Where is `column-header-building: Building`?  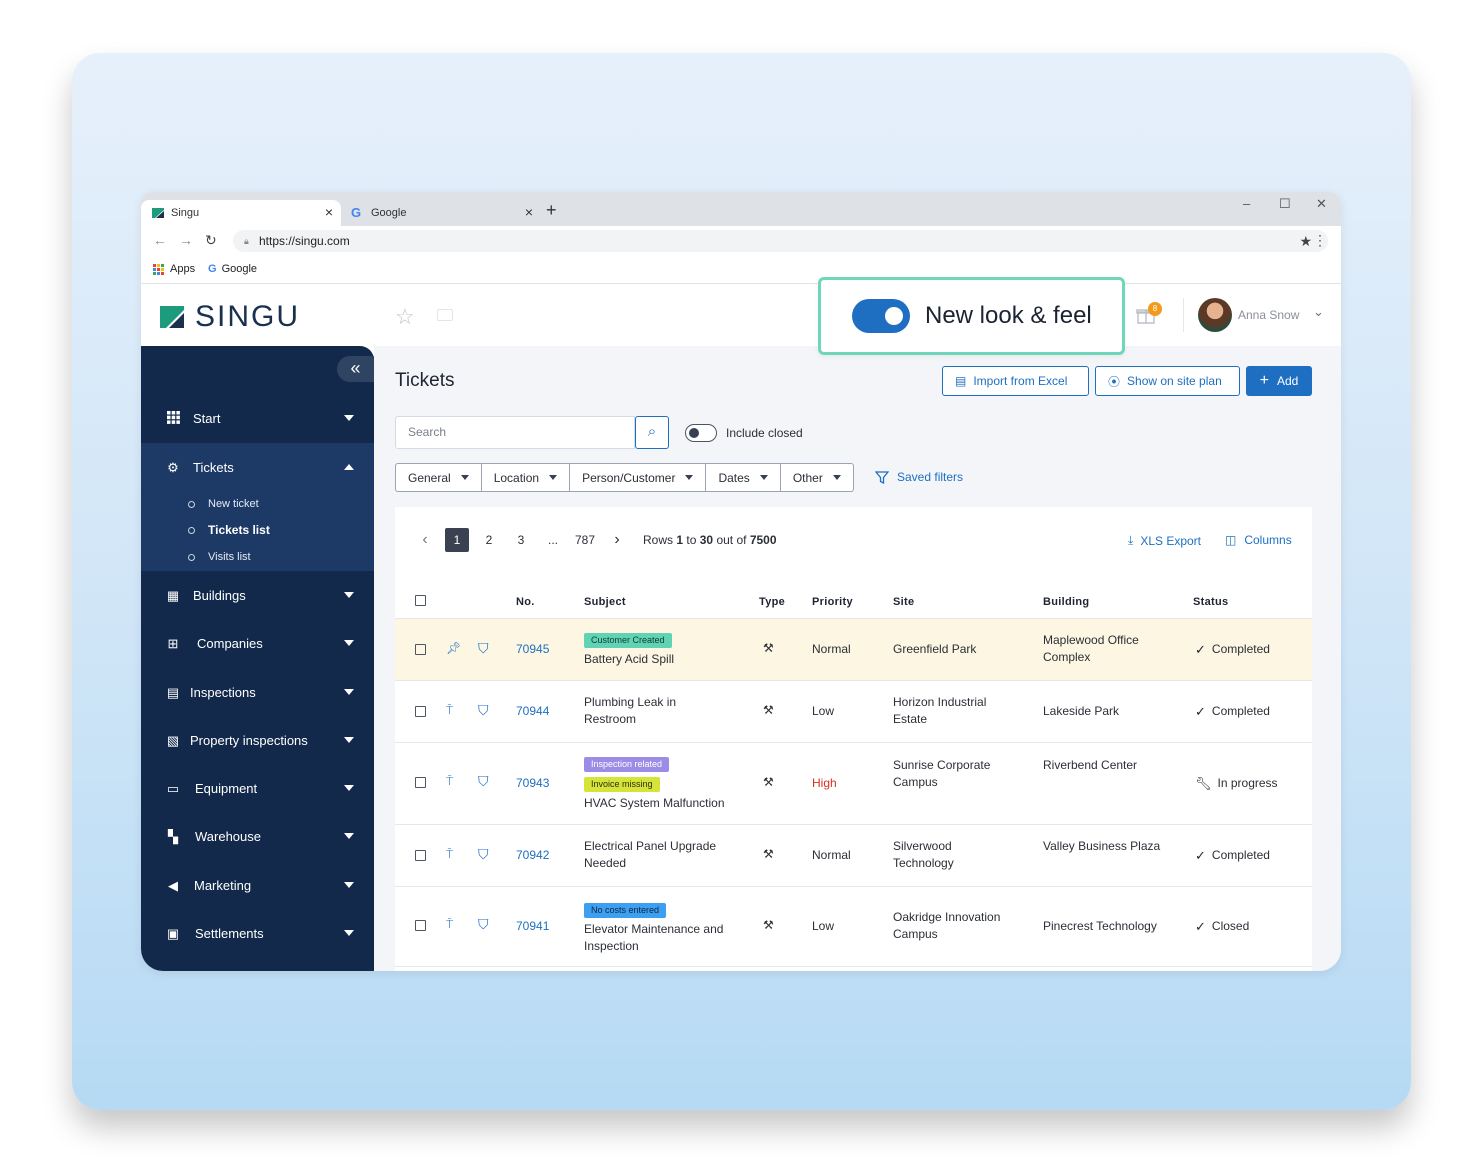 column-header-building: Building is located at coordinates (1066, 602).